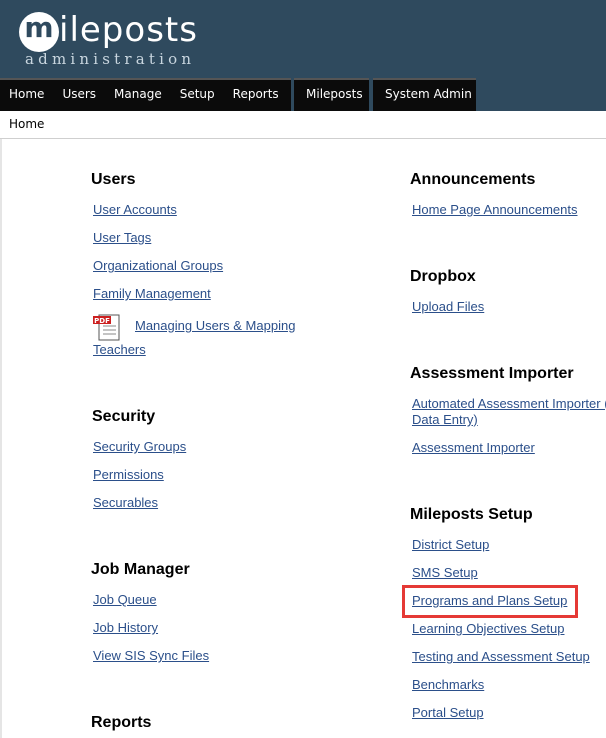 The image size is (606, 738). Describe the element at coordinates (139, 446) in the screenshot. I see `link-security-groups: Security Groups` at that location.